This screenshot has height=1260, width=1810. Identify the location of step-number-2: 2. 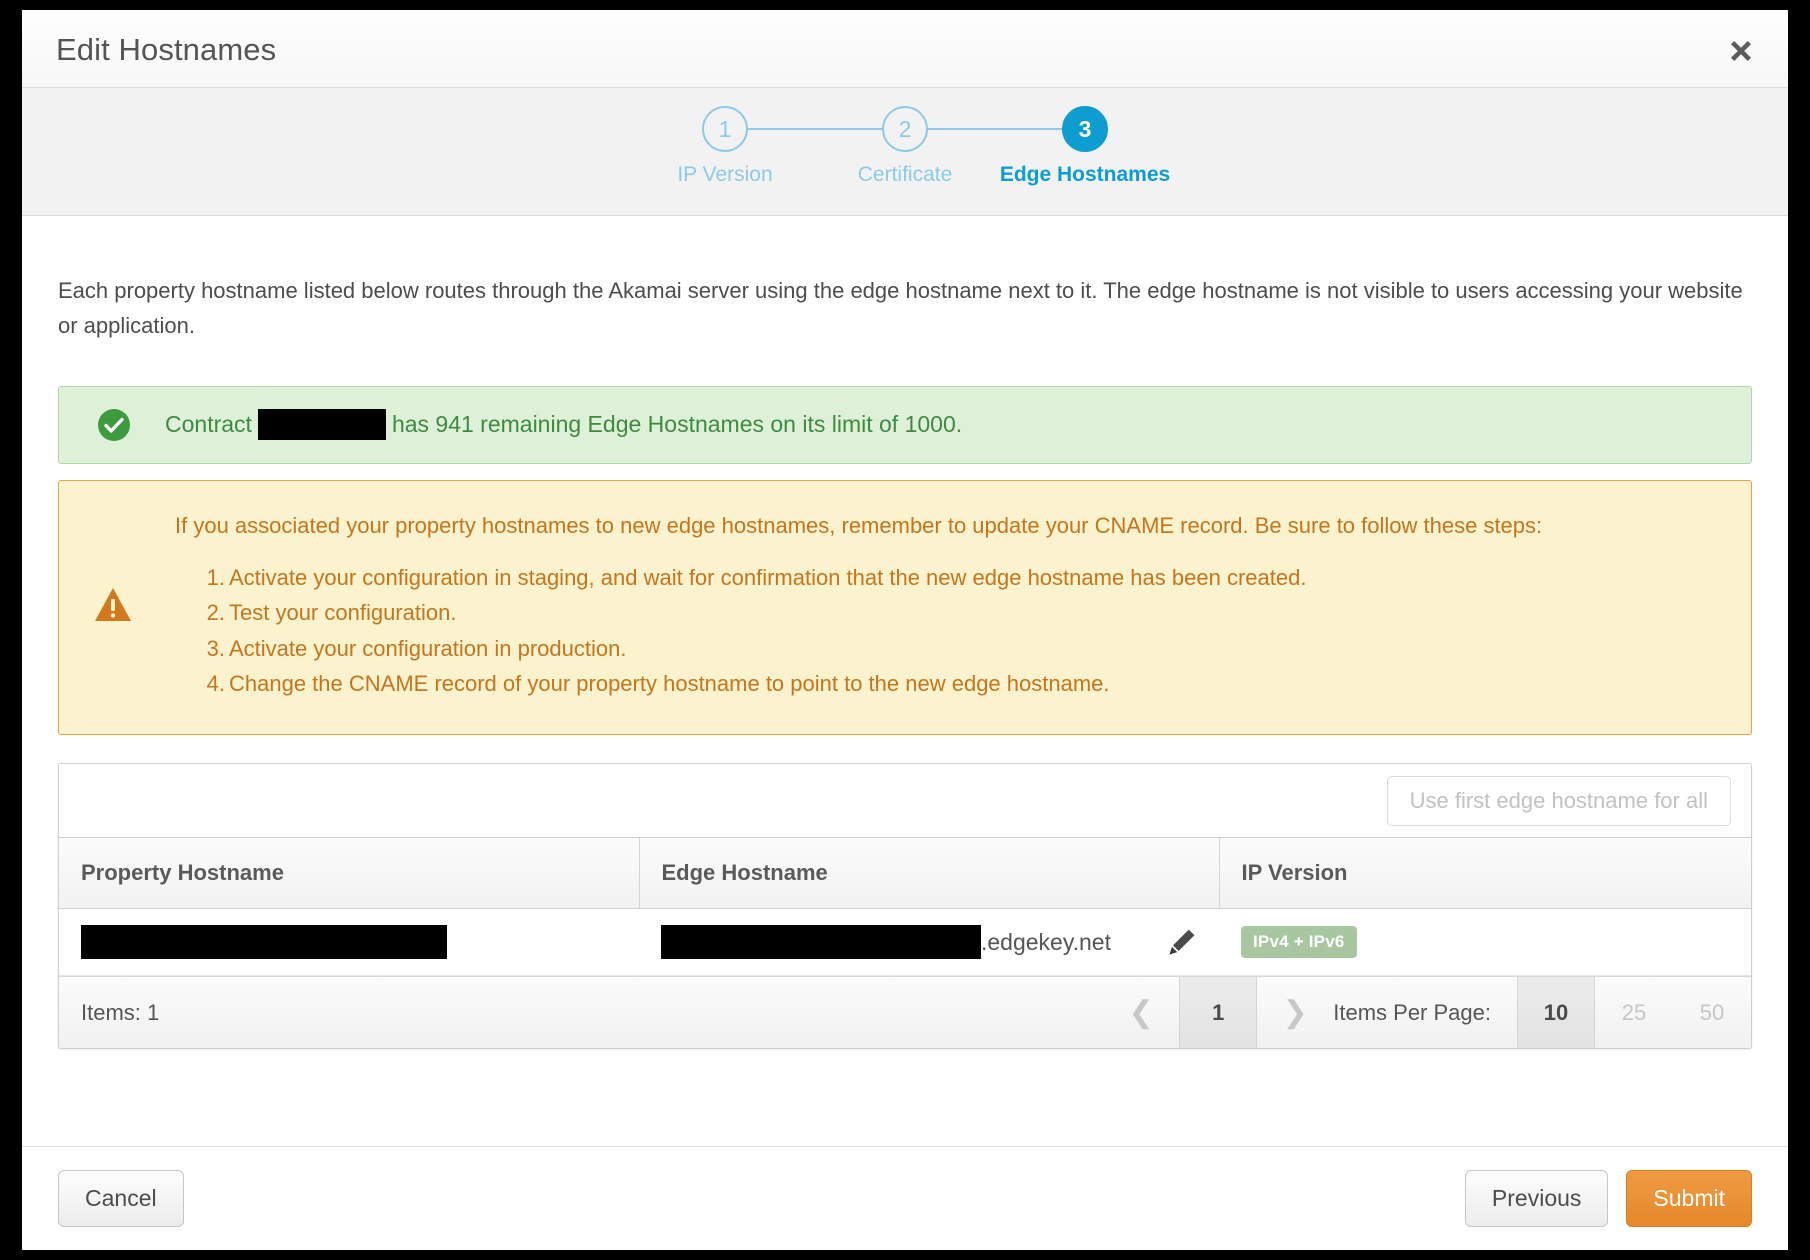
(905, 129).